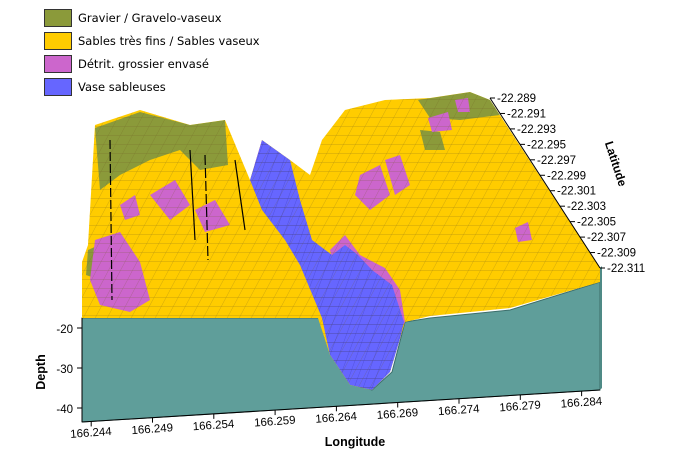  What do you see at coordinates (275, 422) in the screenshot?
I see `longitude-tick-label: 166.259` at bounding box center [275, 422].